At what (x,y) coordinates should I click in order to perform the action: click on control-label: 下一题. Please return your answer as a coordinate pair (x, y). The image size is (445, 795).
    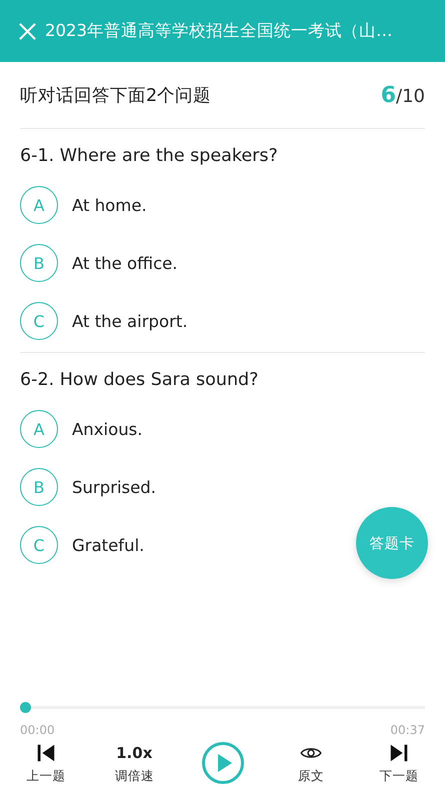
    Looking at the image, I should click on (399, 776).